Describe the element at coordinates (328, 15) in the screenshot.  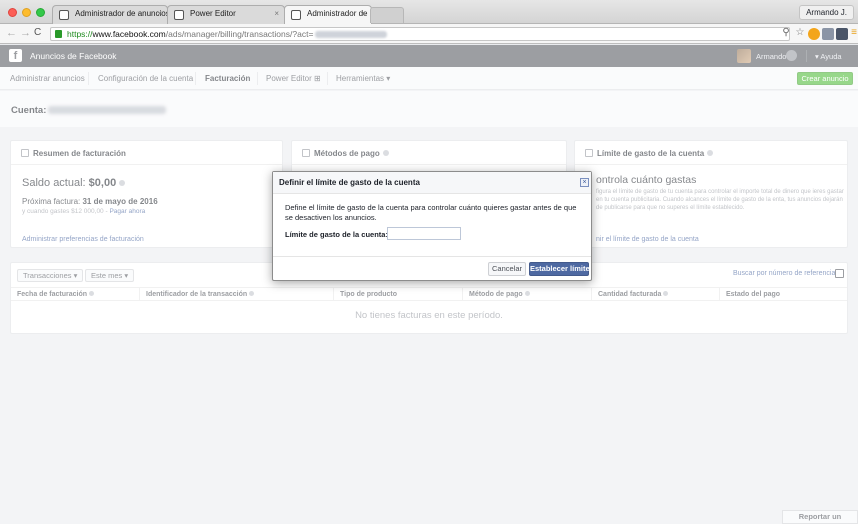
I see `browser-tab-ads-manager-active: Administrador de anuncios ×` at that location.